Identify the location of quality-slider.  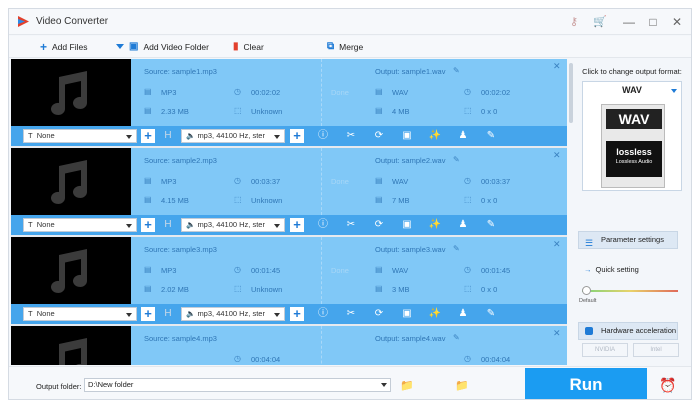
(630, 291).